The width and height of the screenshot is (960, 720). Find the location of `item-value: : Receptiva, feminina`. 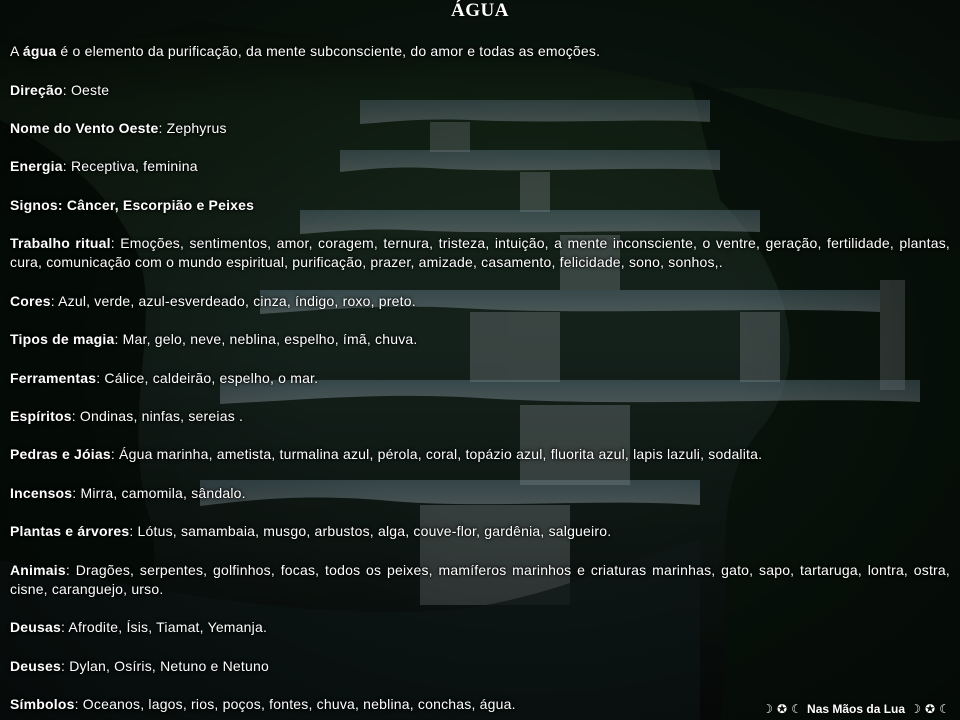

item-value: : Receptiva, feminina is located at coordinates (130, 166).